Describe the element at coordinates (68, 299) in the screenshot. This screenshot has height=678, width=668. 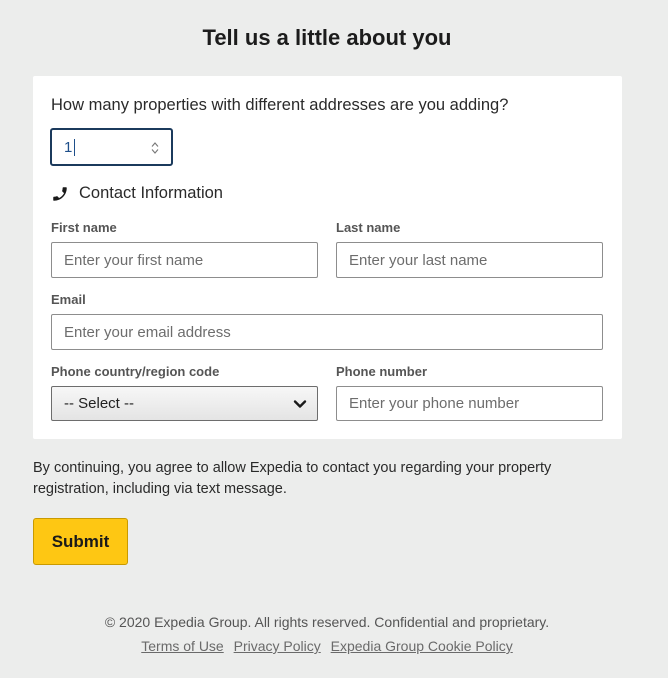
I see `email-label: Email` at that location.